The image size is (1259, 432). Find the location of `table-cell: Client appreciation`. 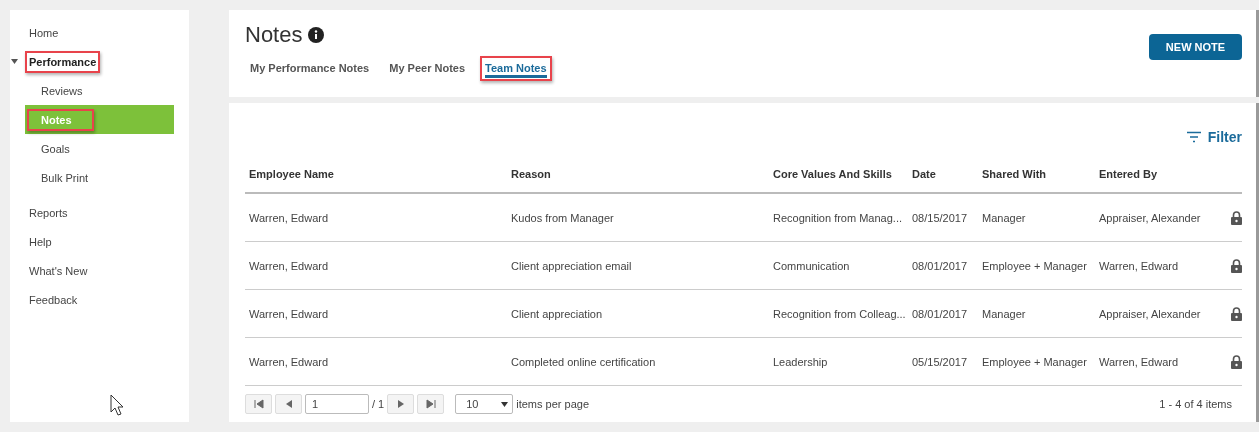

table-cell: Client appreciation is located at coordinates (638, 314).